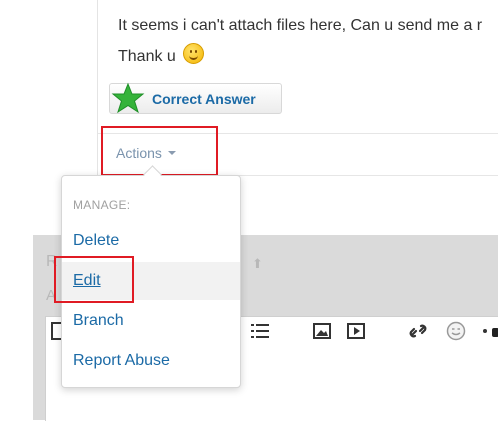 Image resolution: width=498 pixels, height=421 pixels. I want to click on more-icon, so click(494, 331).